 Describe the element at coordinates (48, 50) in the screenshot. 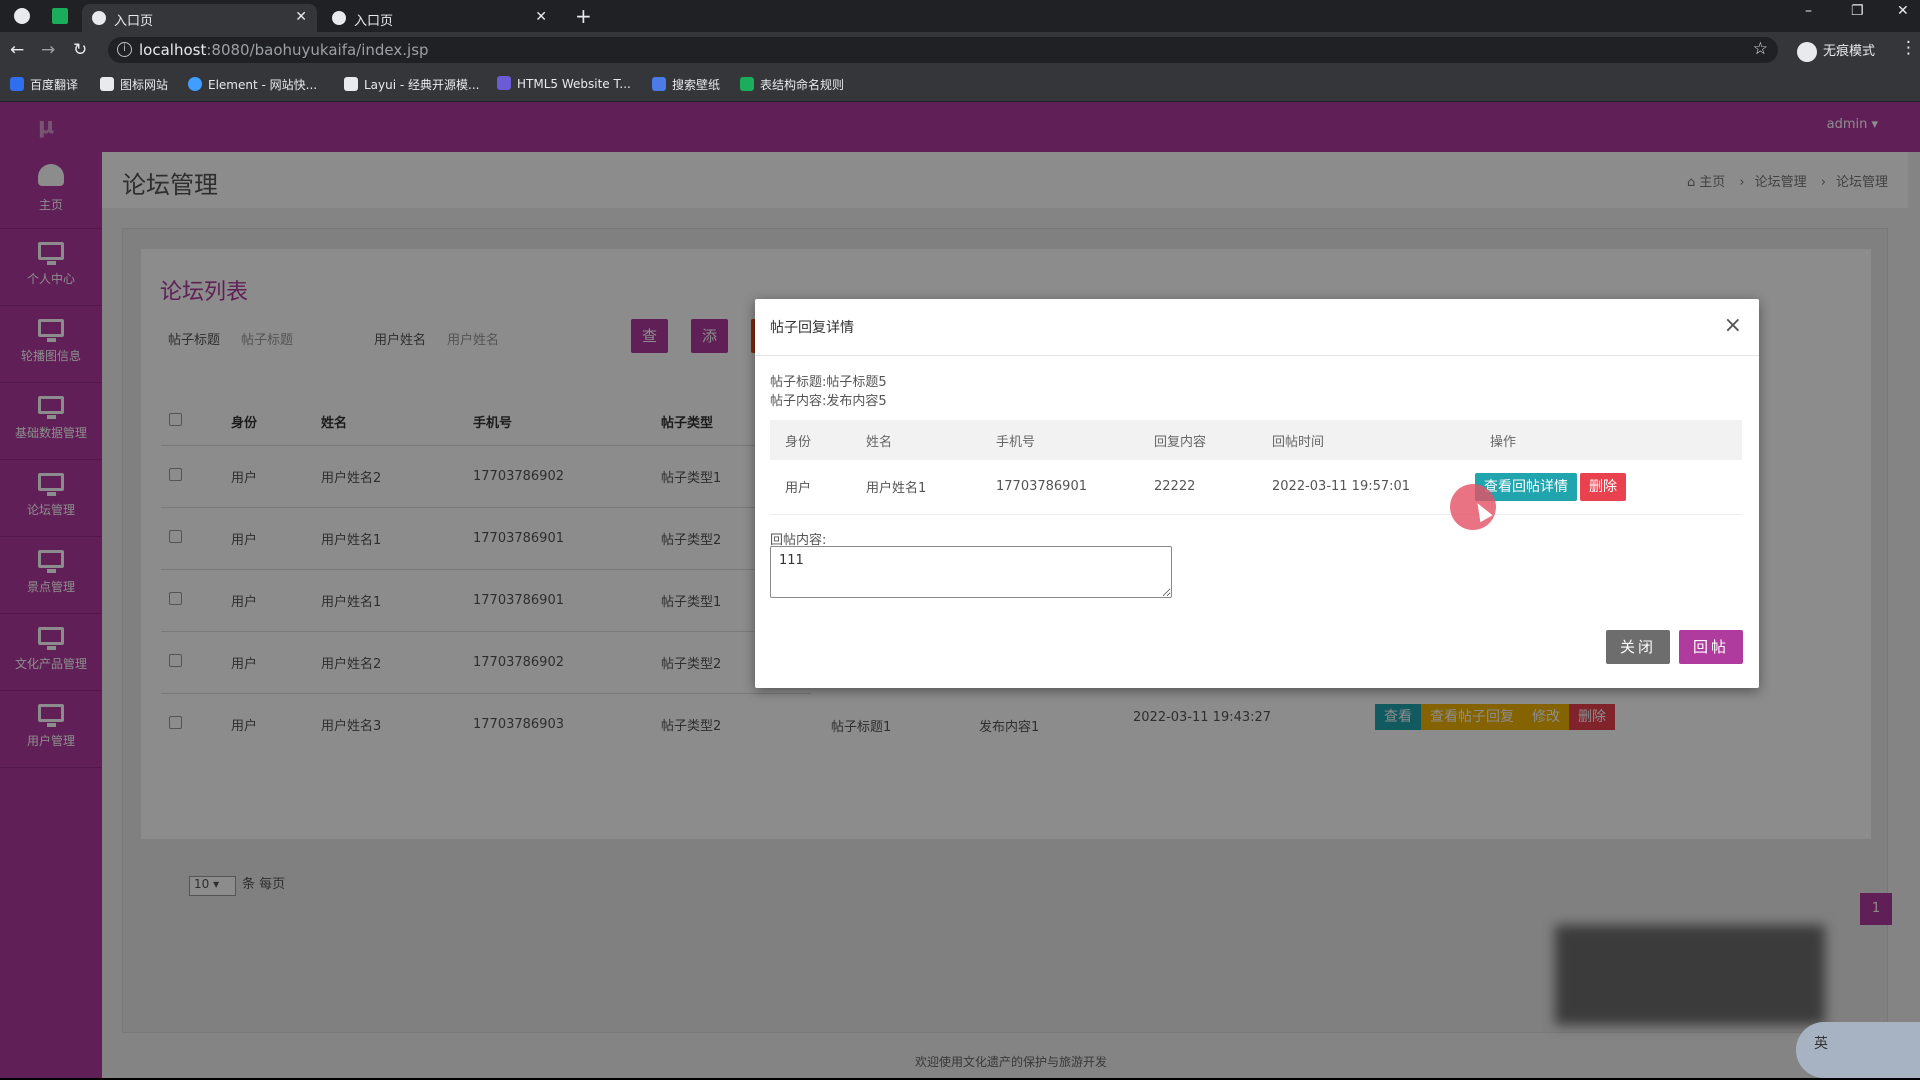

I see `forward-icon: →` at that location.